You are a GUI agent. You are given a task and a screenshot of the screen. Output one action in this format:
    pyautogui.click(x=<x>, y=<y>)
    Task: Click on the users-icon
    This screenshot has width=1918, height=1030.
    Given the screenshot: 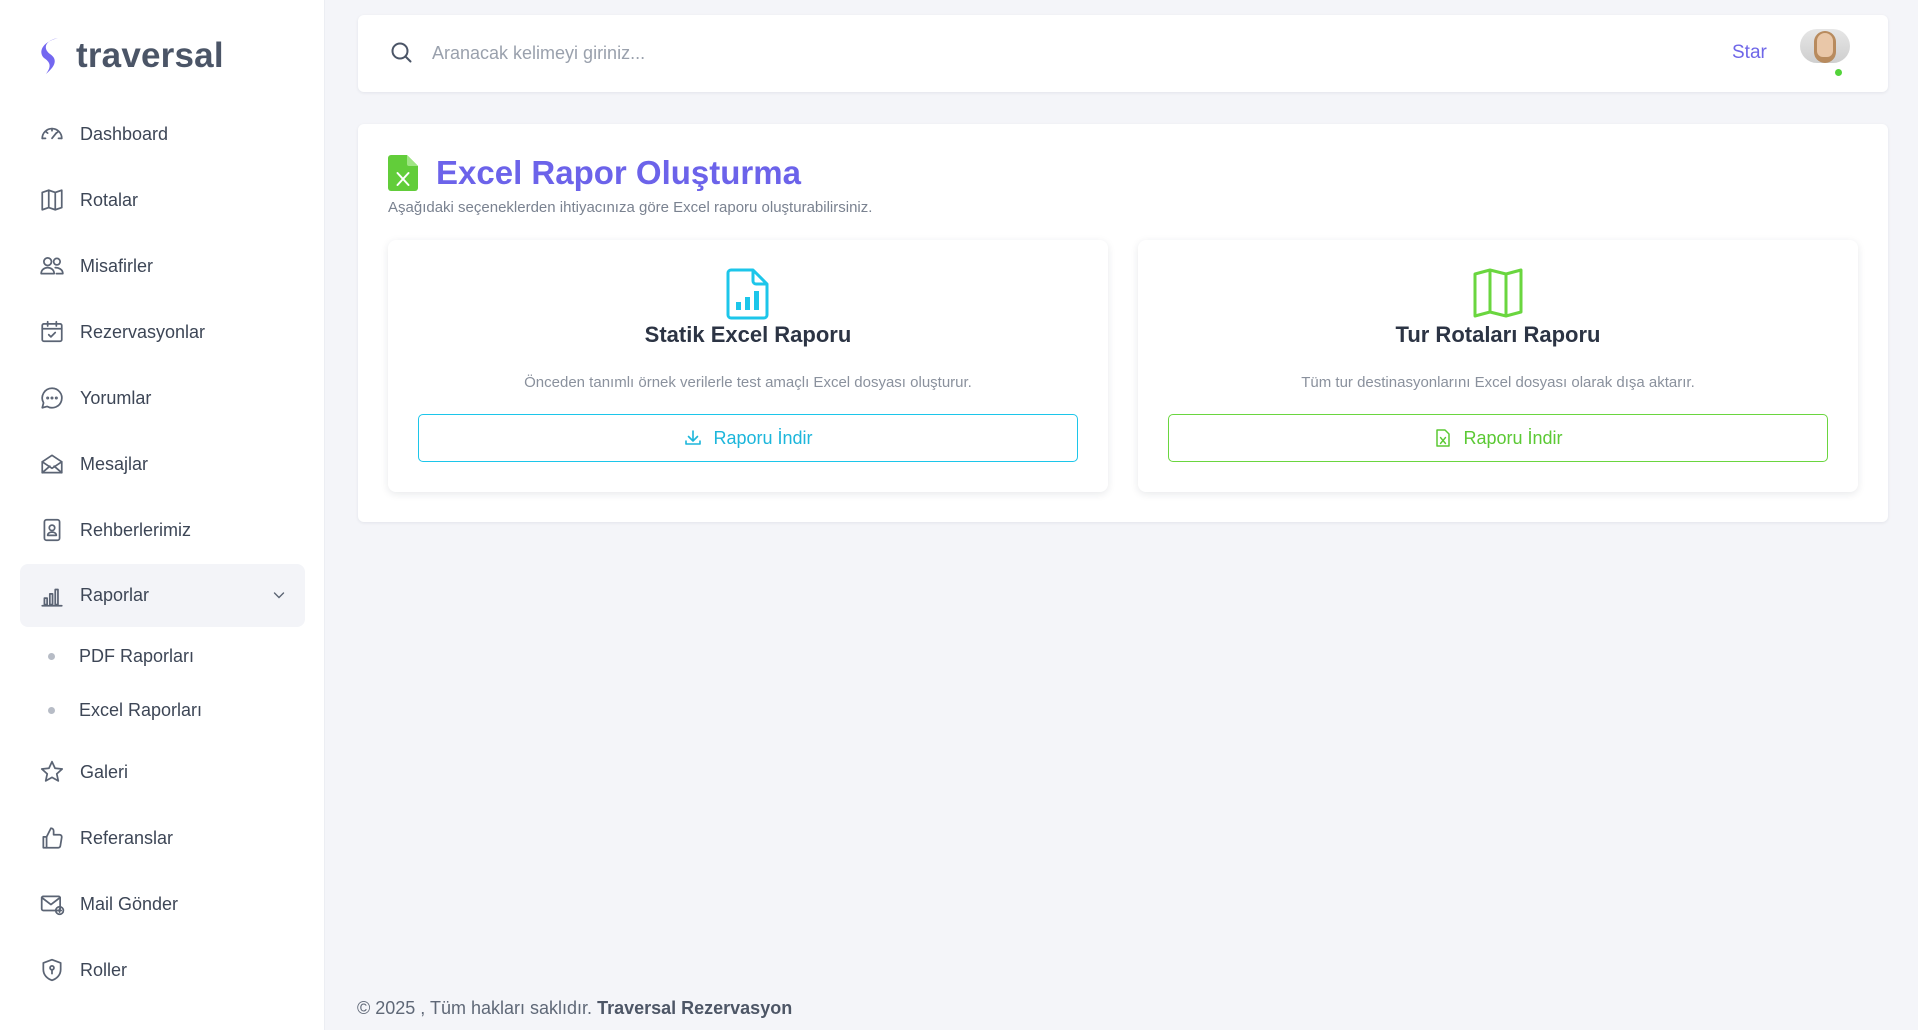 What is the action you would take?
    pyautogui.click(x=52, y=266)
    